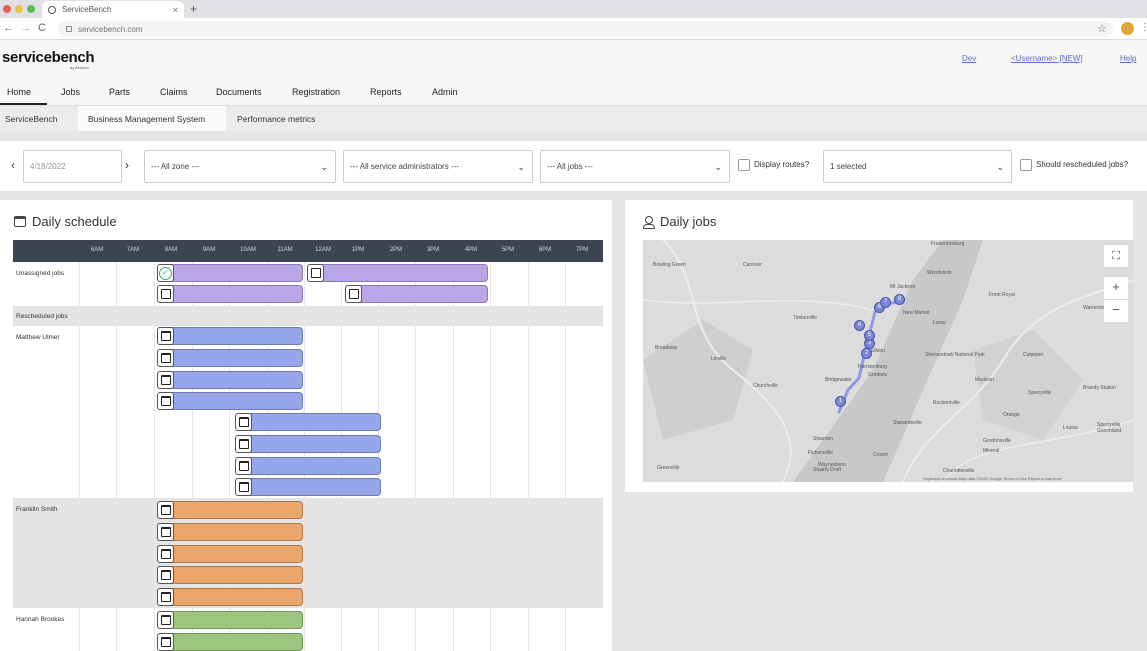 This screenshot has height=651, width=1147. What do you see at coordinates (19, 9) in the screenshot?
I see `minimize-window-icon` at bounding box center [19, 9].